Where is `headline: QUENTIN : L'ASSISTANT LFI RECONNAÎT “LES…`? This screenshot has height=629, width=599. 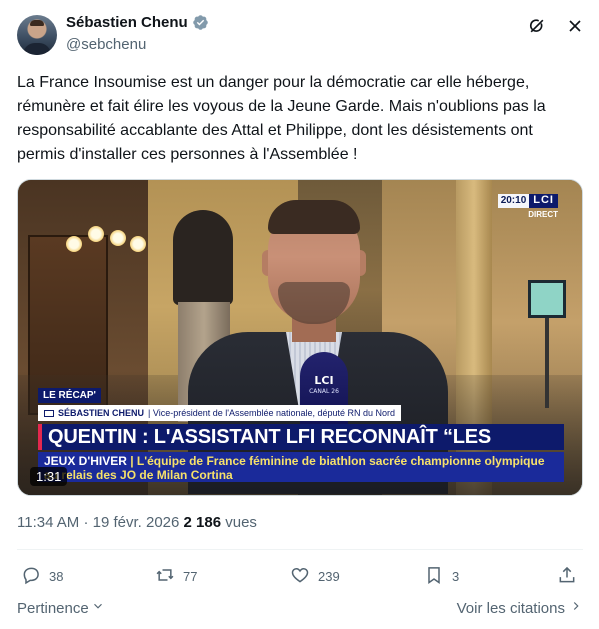
headline: QUENTIN : L'ASSISTANT LFI RECONNAÎT “LES… is located at coordinates (301, 449).